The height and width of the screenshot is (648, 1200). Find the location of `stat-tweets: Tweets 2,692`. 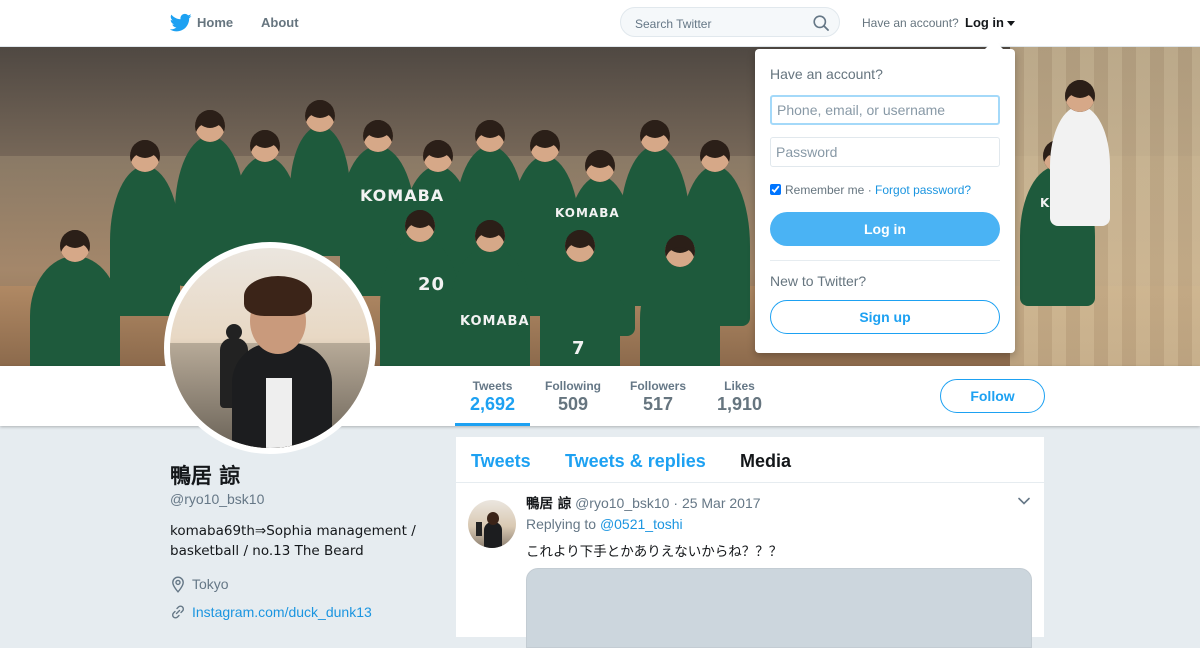

stat-tweets: Tweets 2,692 is located at coordinates (492, 397).